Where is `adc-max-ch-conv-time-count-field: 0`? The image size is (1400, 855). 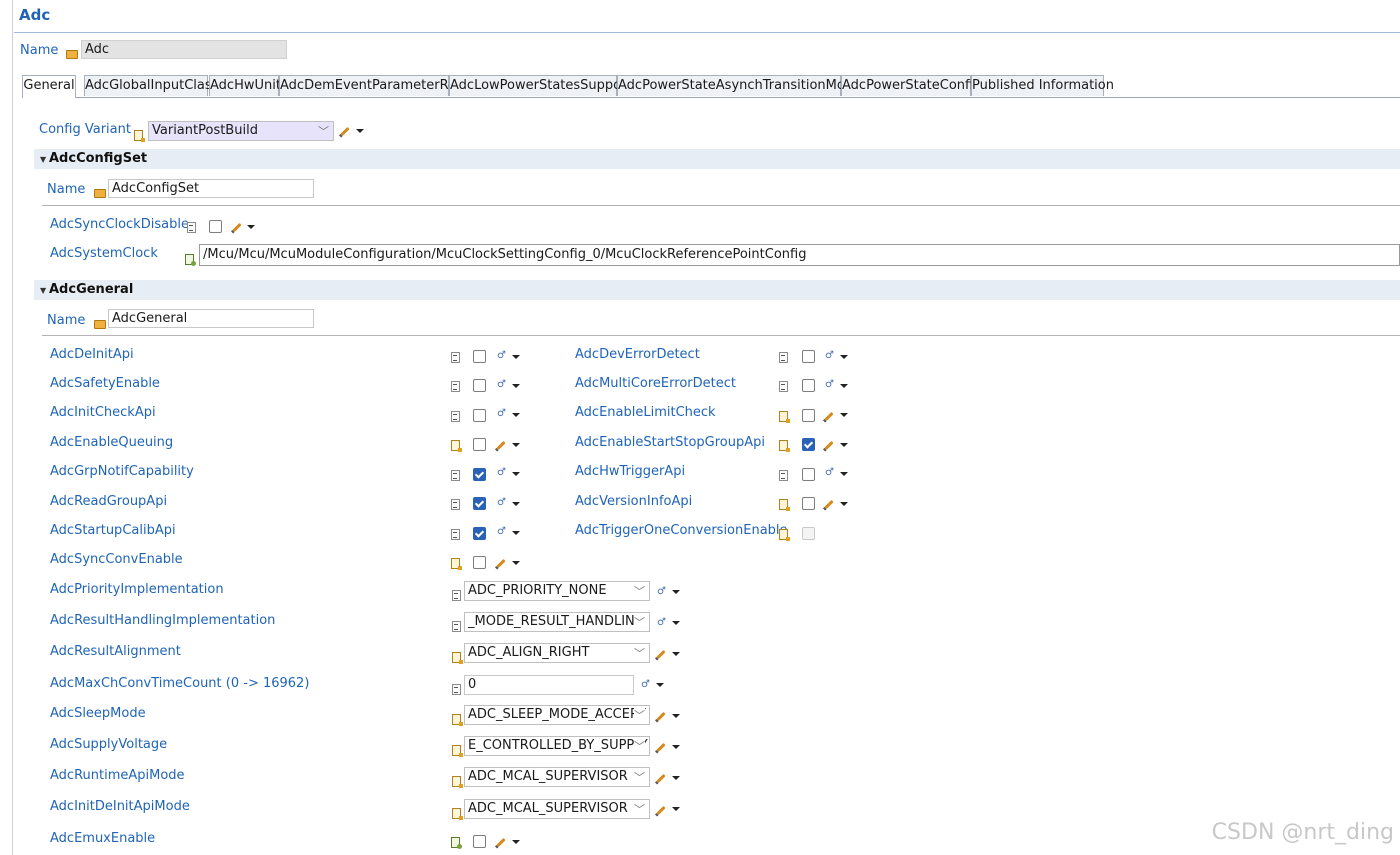 adc-max-ch-conv-time-count-field: 0 is located at coordinates (549, 685).